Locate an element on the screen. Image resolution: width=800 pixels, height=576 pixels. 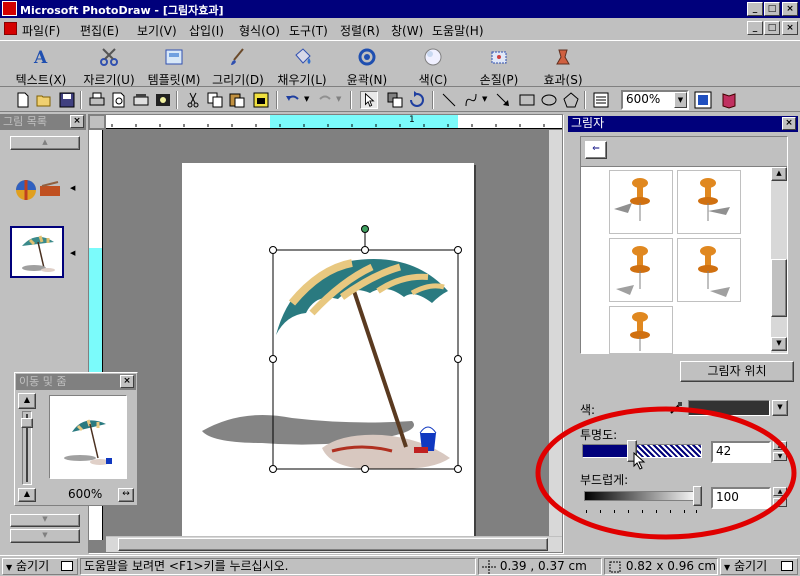
print-preview-icon is located at coordinates (119, 100).